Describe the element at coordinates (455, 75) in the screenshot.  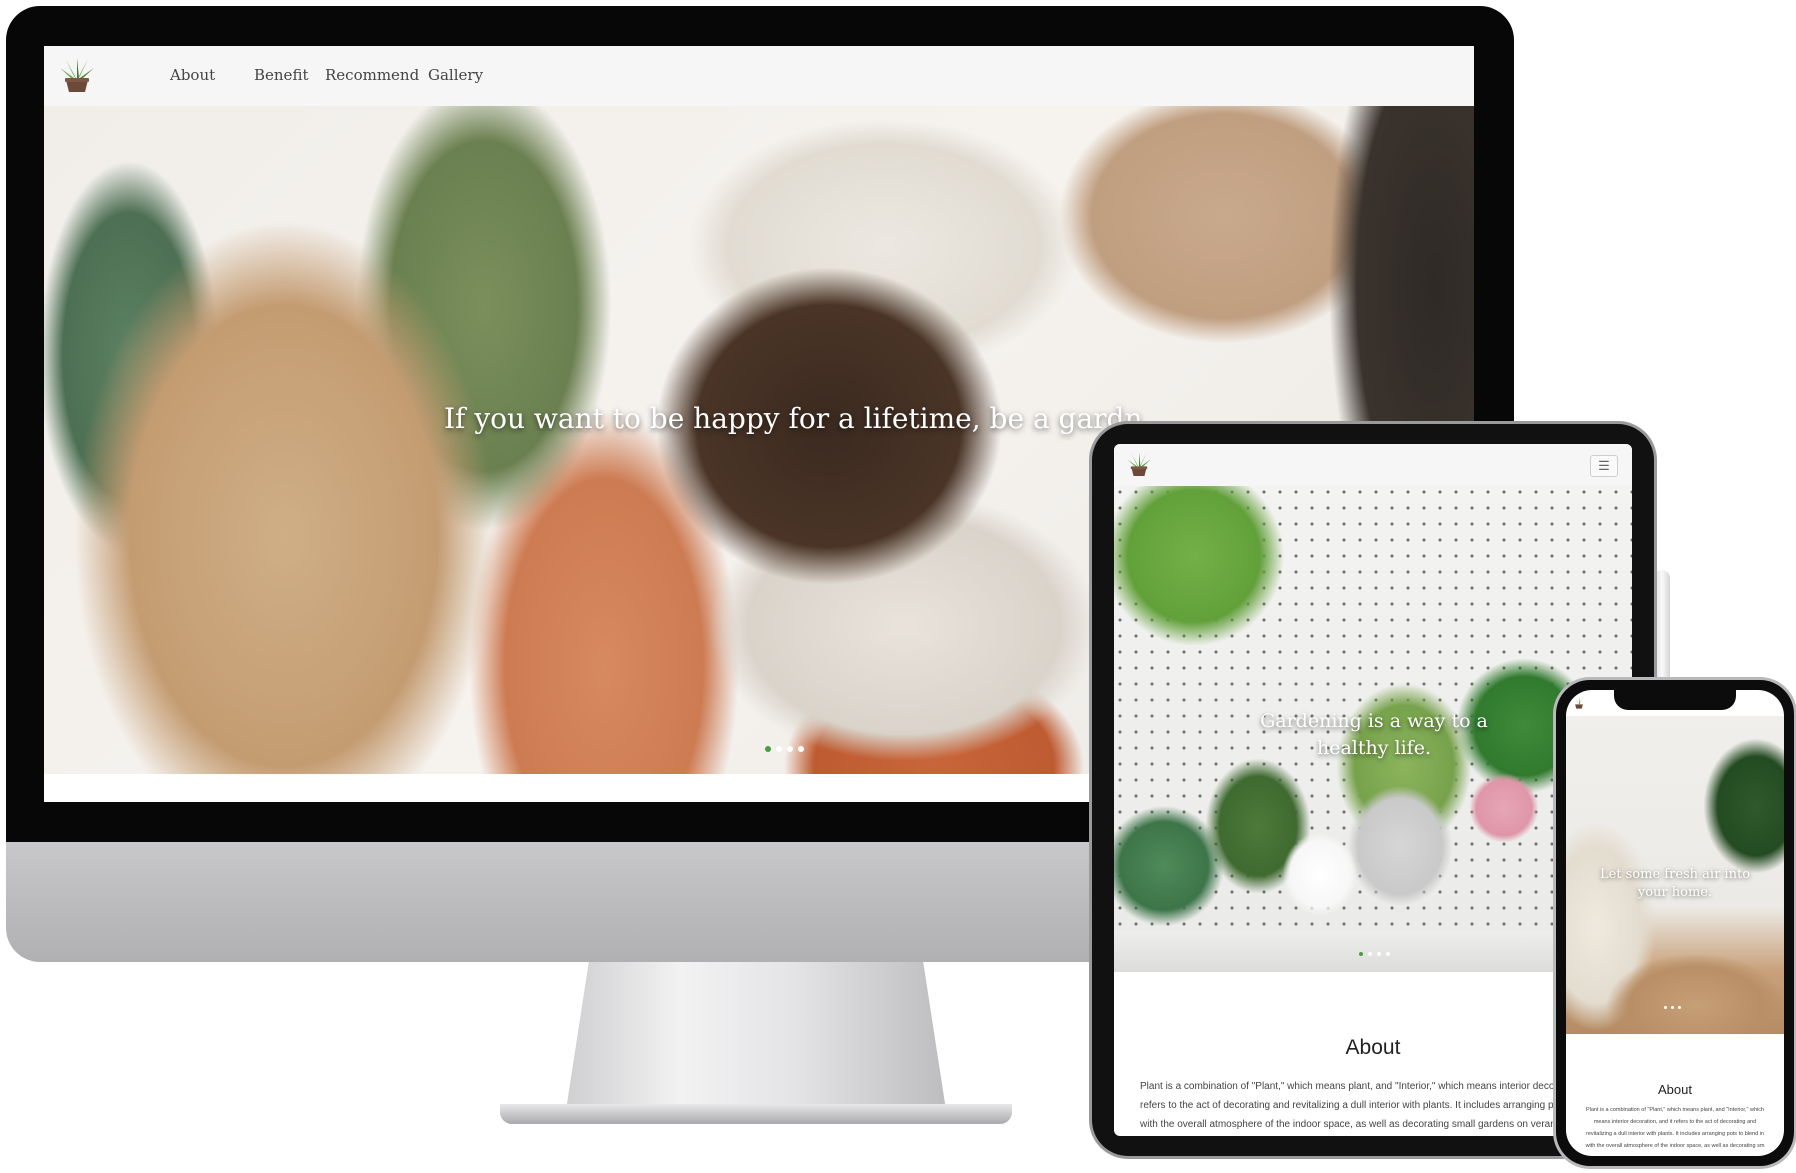
I see `nav-link-gallery: Gallery` at that location.